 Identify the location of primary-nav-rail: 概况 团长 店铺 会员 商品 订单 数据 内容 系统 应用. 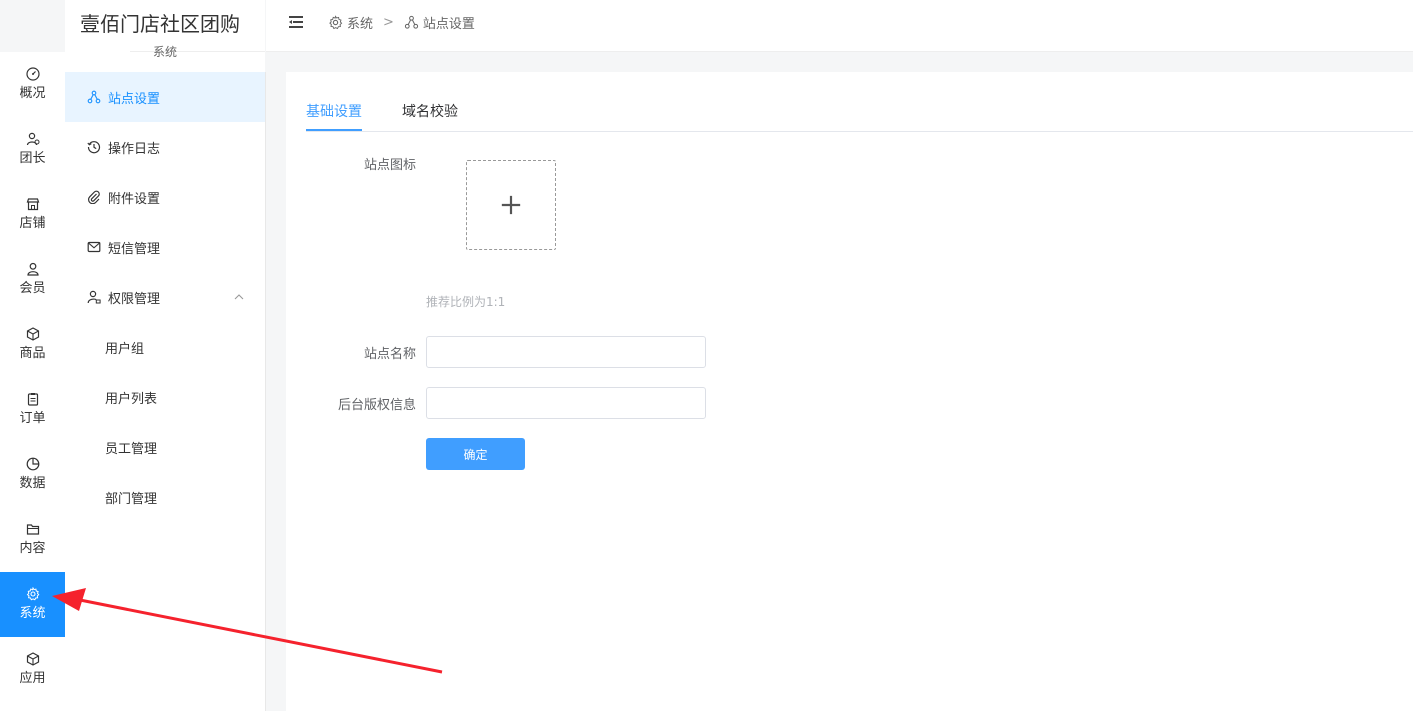
(32, 381).